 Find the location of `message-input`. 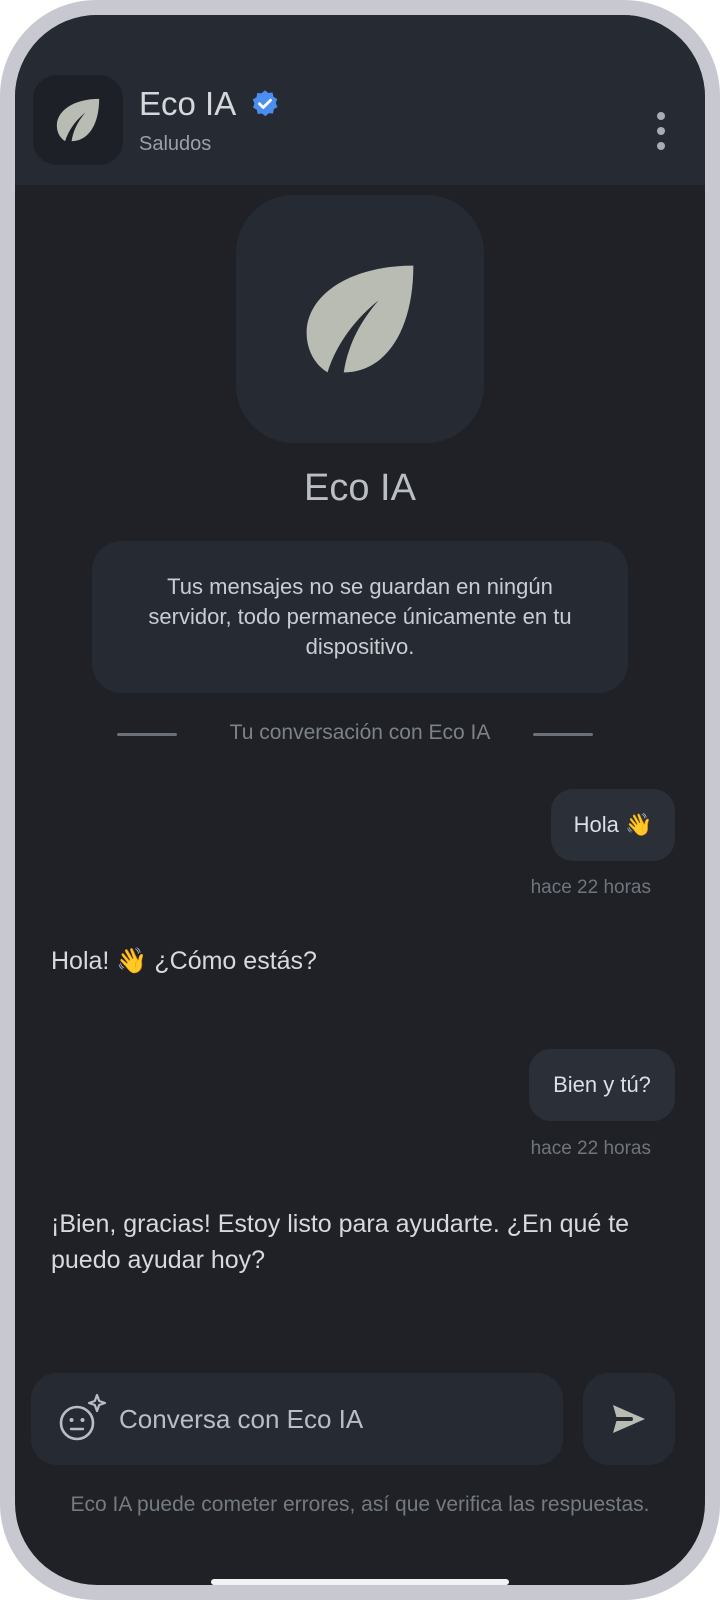

message-input is located at coordinates (329, 1419).